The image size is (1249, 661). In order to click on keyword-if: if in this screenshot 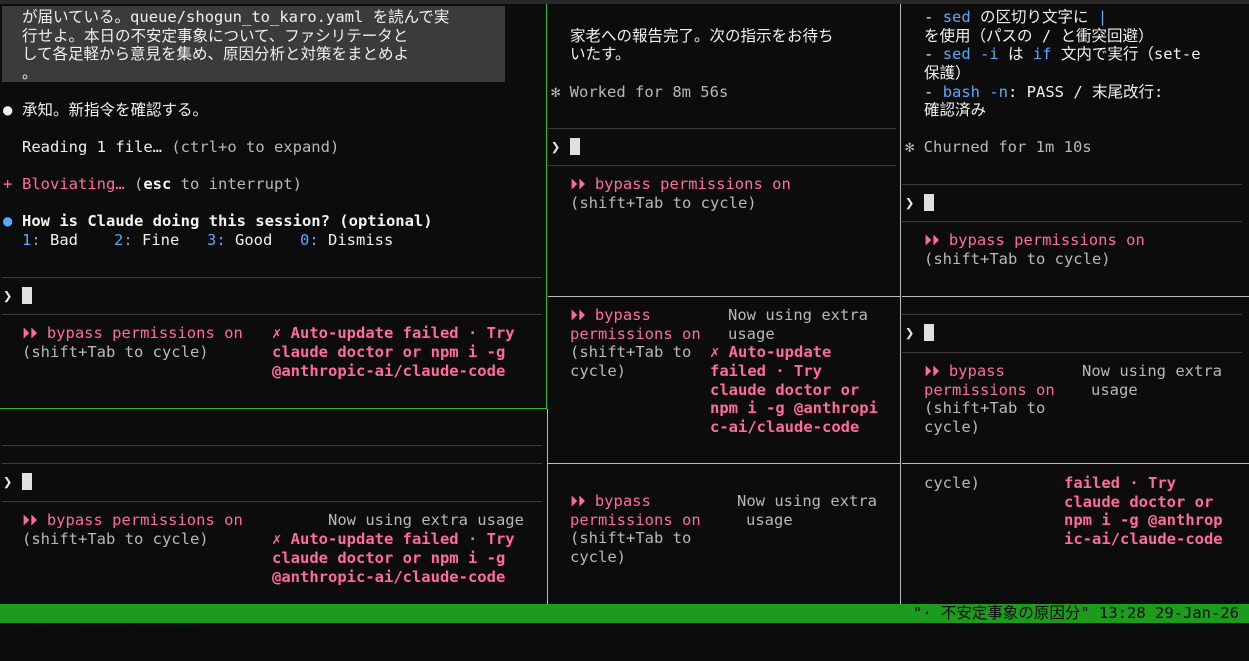, I will do `click(1042, 54)`.